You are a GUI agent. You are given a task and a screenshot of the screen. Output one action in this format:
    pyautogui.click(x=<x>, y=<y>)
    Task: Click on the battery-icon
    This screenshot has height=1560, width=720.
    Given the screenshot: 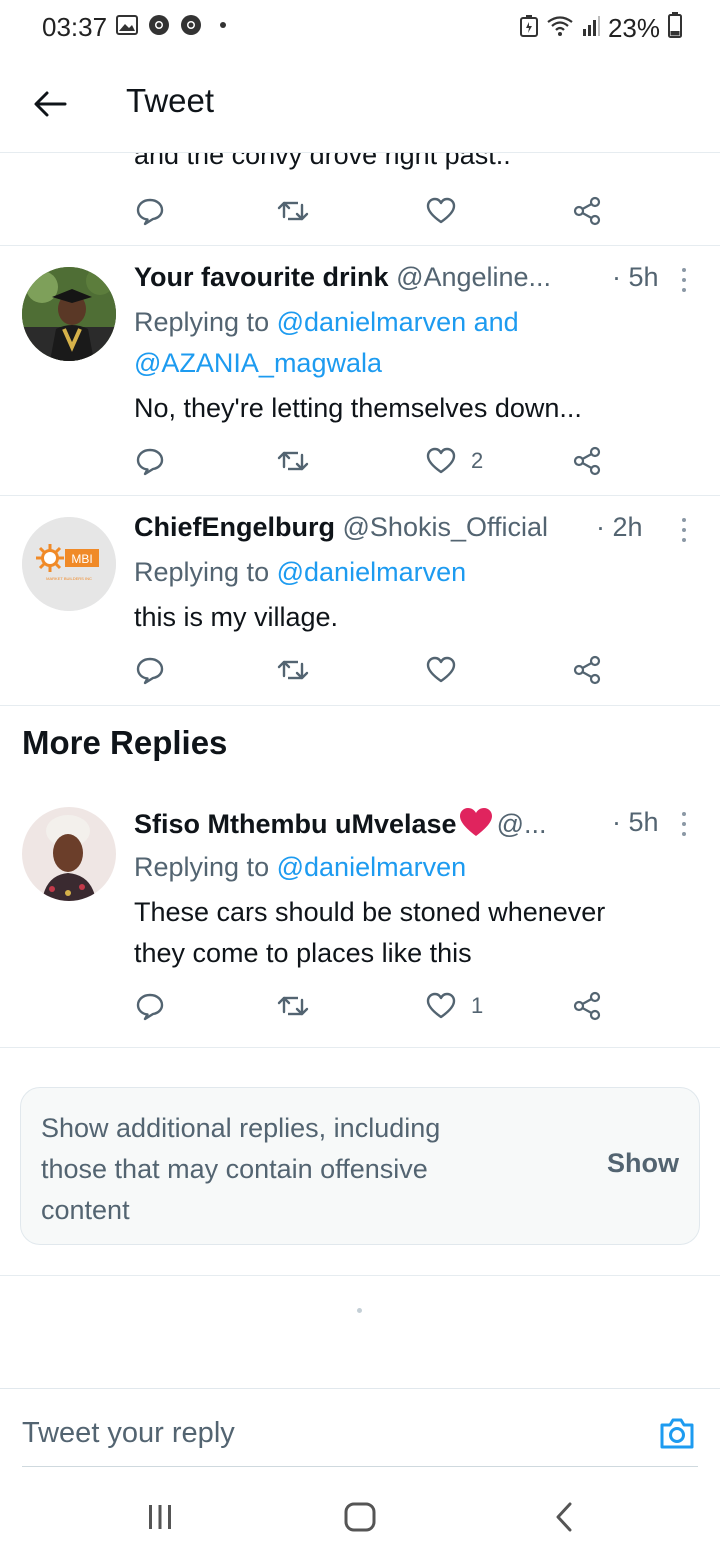 What is the action you would take?
    pyautogui.click(x=675, y=28)
    